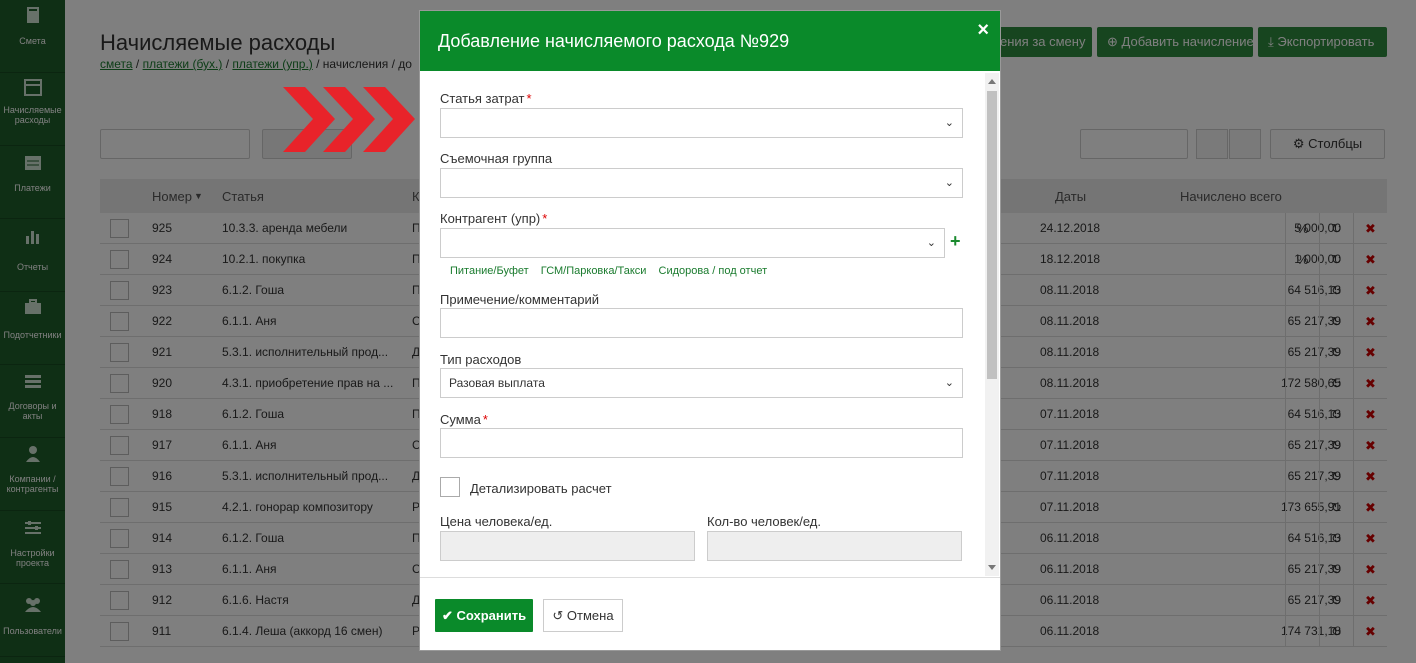 The width and height of the screenshot is (1416, 663). What do you see at coordinates (713, 271) in the screenshot?
I see `quick-link-sidorova: Сидорова / под отчет` at bounding box center [713, 271].